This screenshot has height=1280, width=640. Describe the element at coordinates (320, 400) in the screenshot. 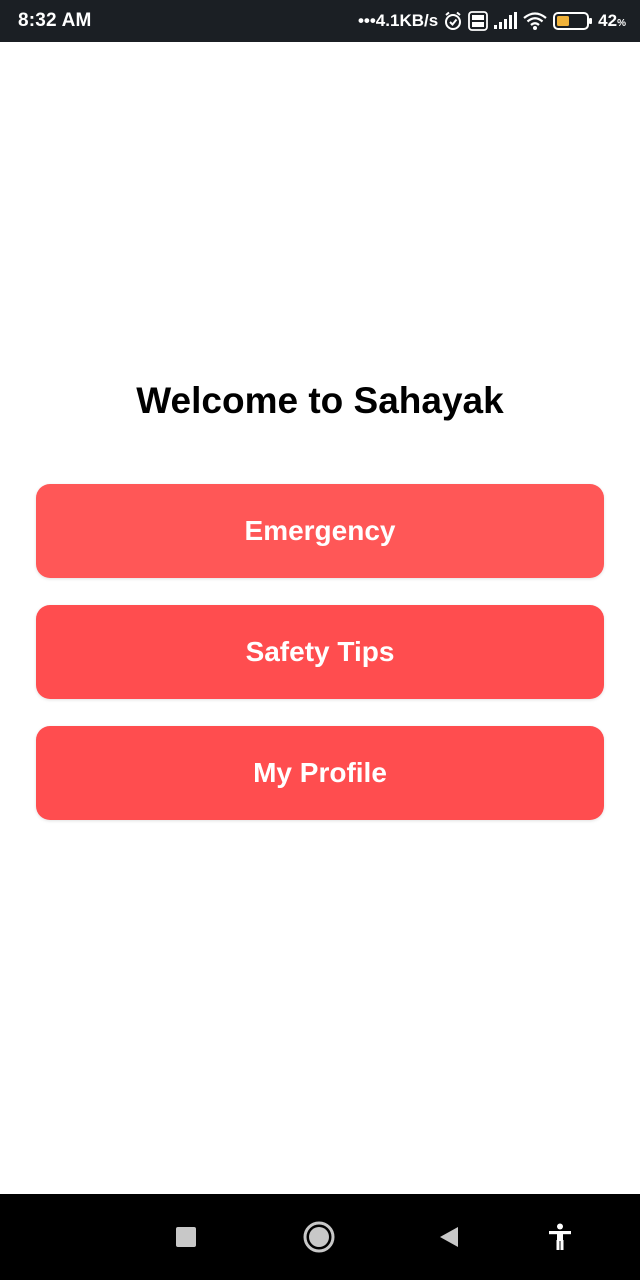

I see `page-title: Welcome to Sahayak` at that location.